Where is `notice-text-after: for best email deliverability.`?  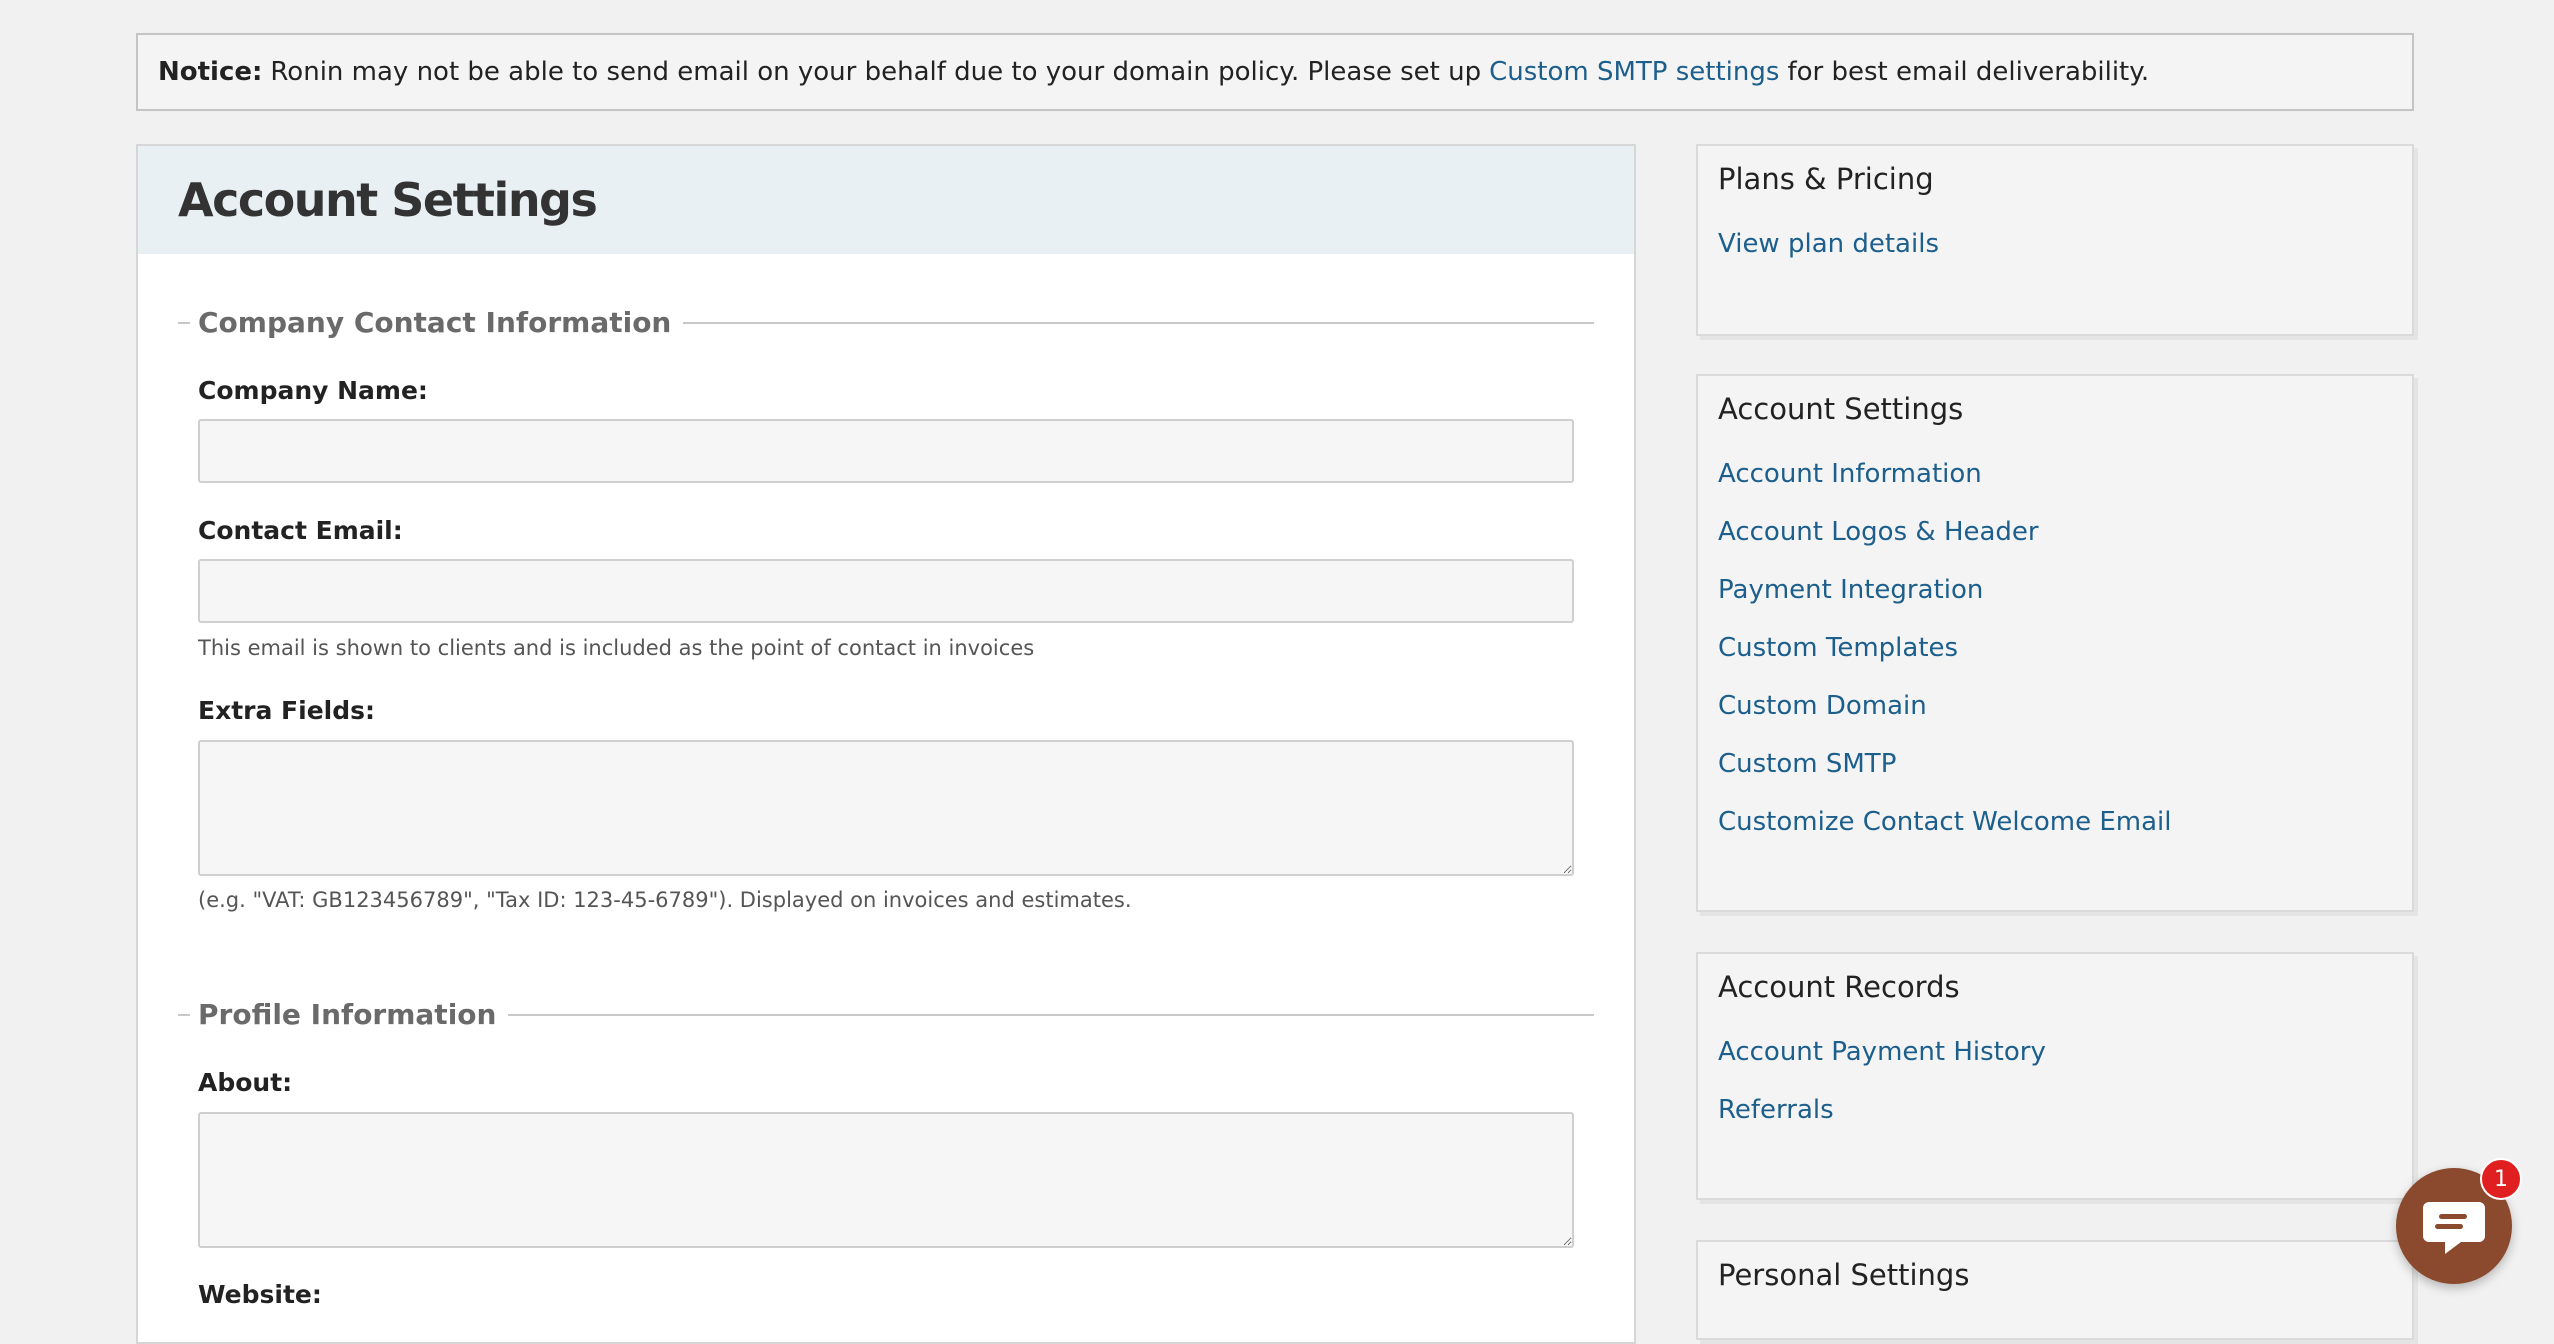 notice-text-after: for best email deliverability. is located at coordinates (1968, 72).